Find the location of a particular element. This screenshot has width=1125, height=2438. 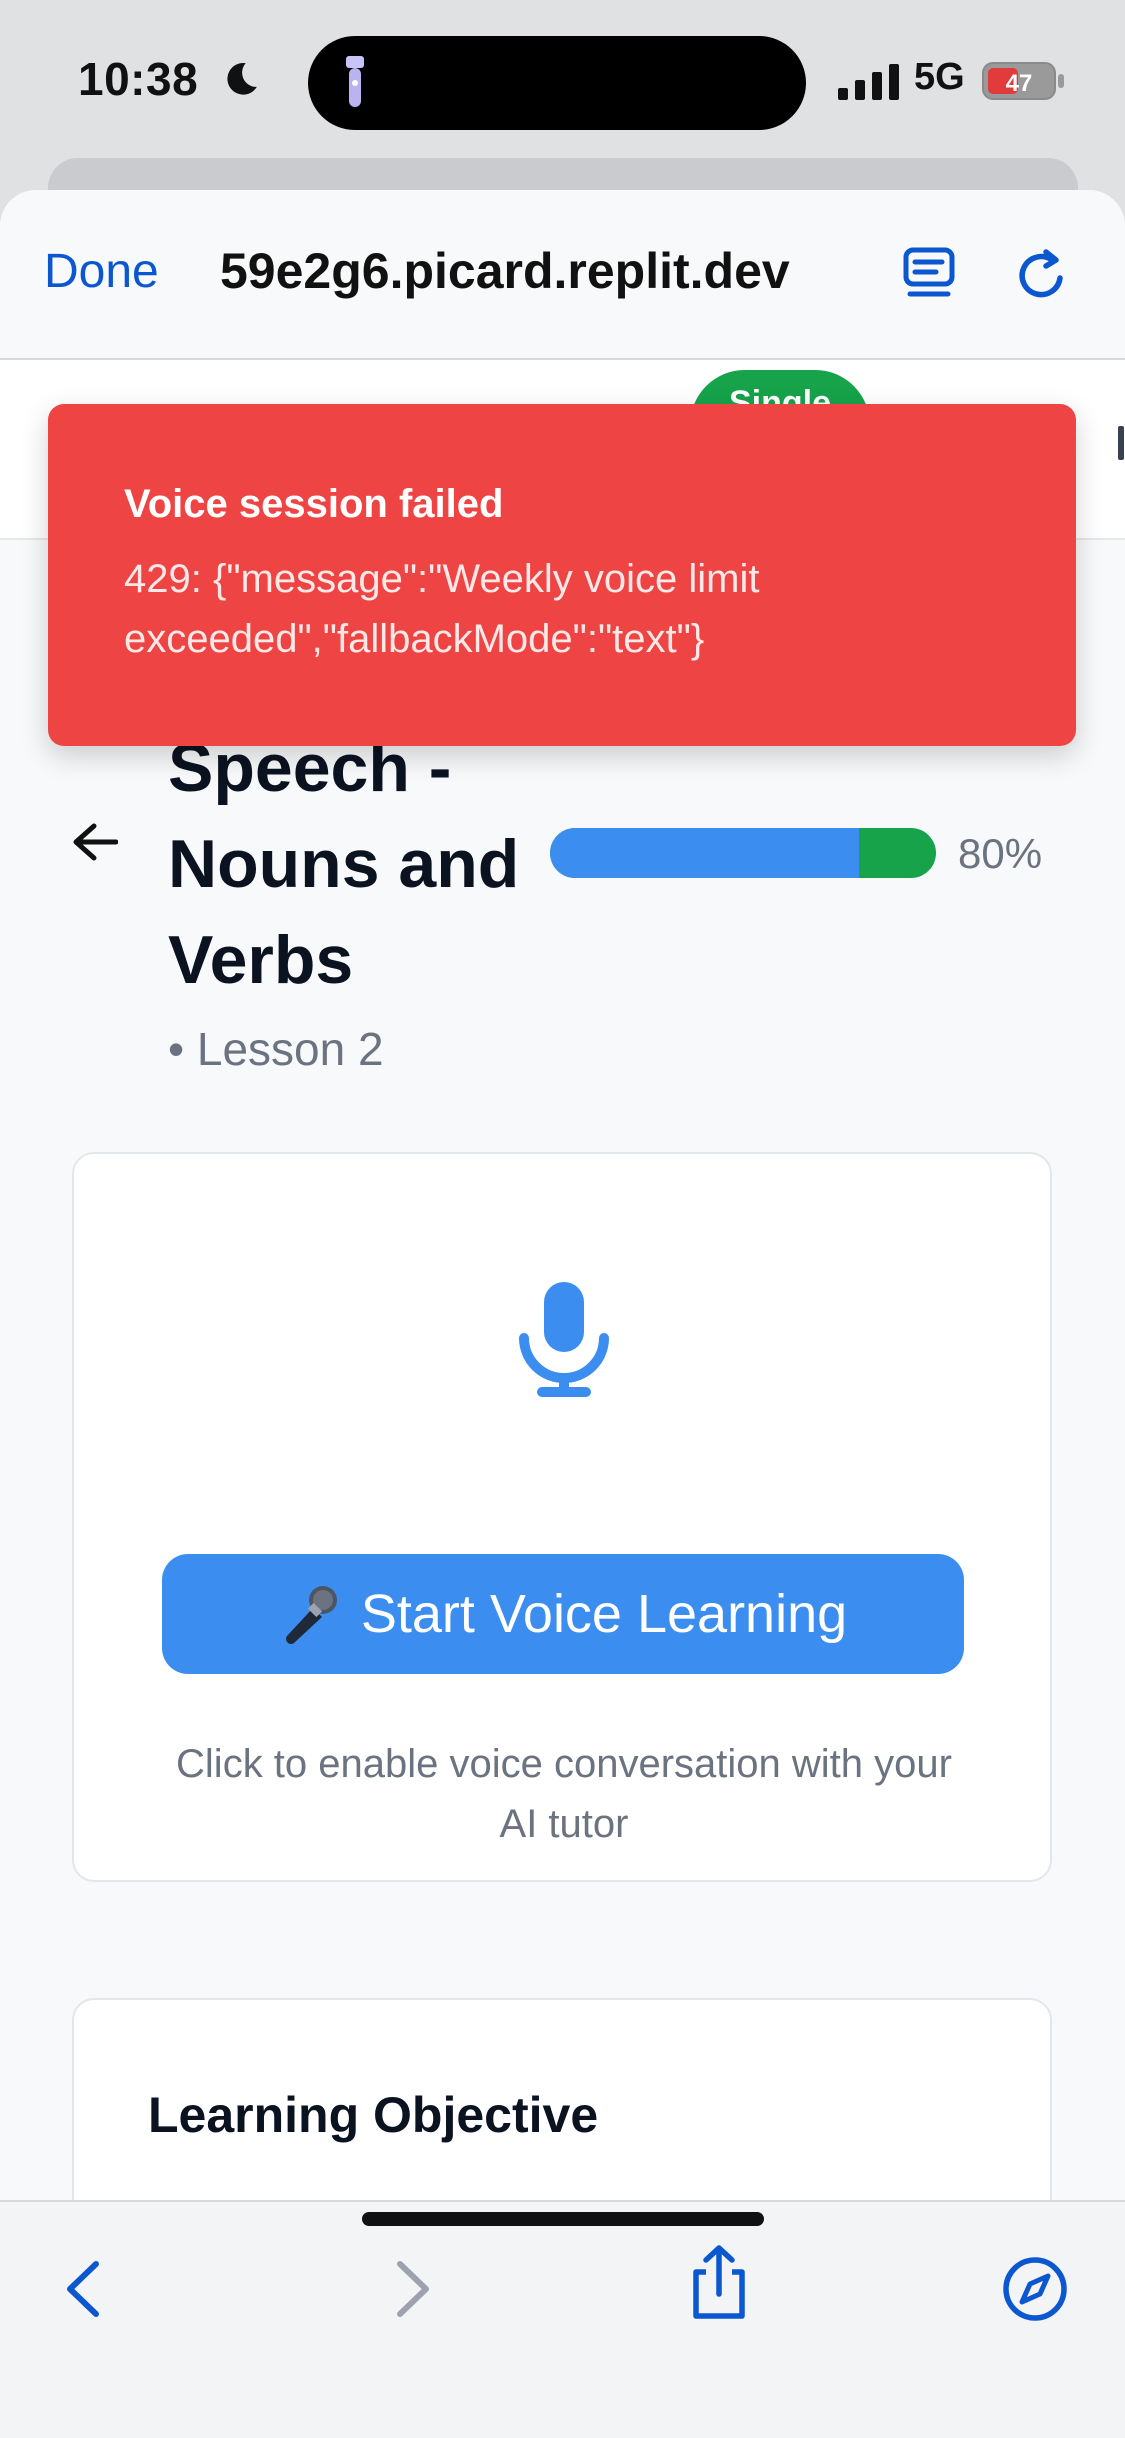

done-button: Done is located at coordinates (101, 271).